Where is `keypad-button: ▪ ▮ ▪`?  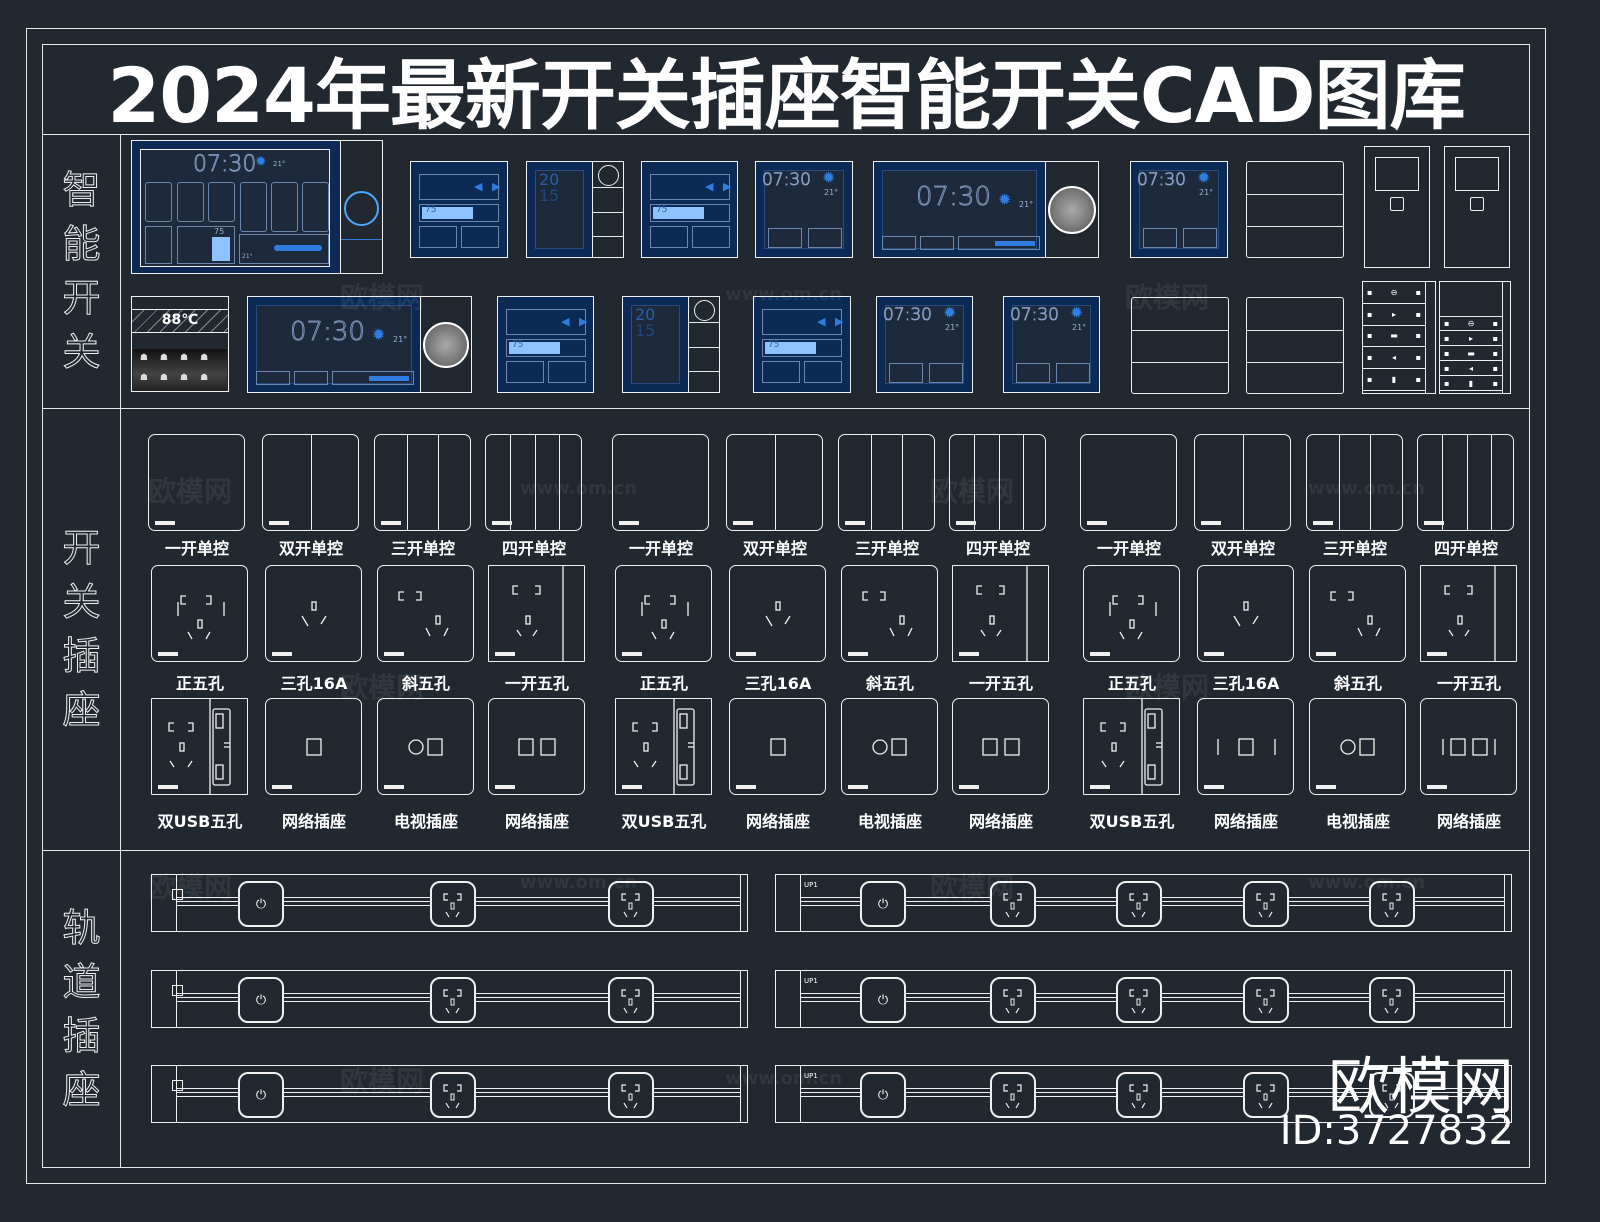
keypad-button: ▪ ▮ ▪ is located at coordinates (1471, 383).